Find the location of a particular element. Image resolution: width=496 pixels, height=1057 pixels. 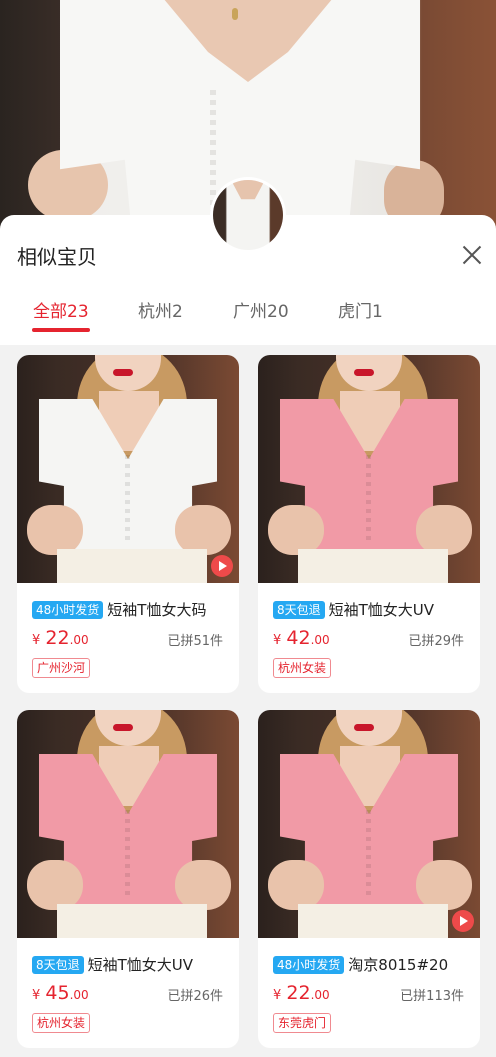

product-price: ¥ 45.00 is located at coordinates (60, 993).